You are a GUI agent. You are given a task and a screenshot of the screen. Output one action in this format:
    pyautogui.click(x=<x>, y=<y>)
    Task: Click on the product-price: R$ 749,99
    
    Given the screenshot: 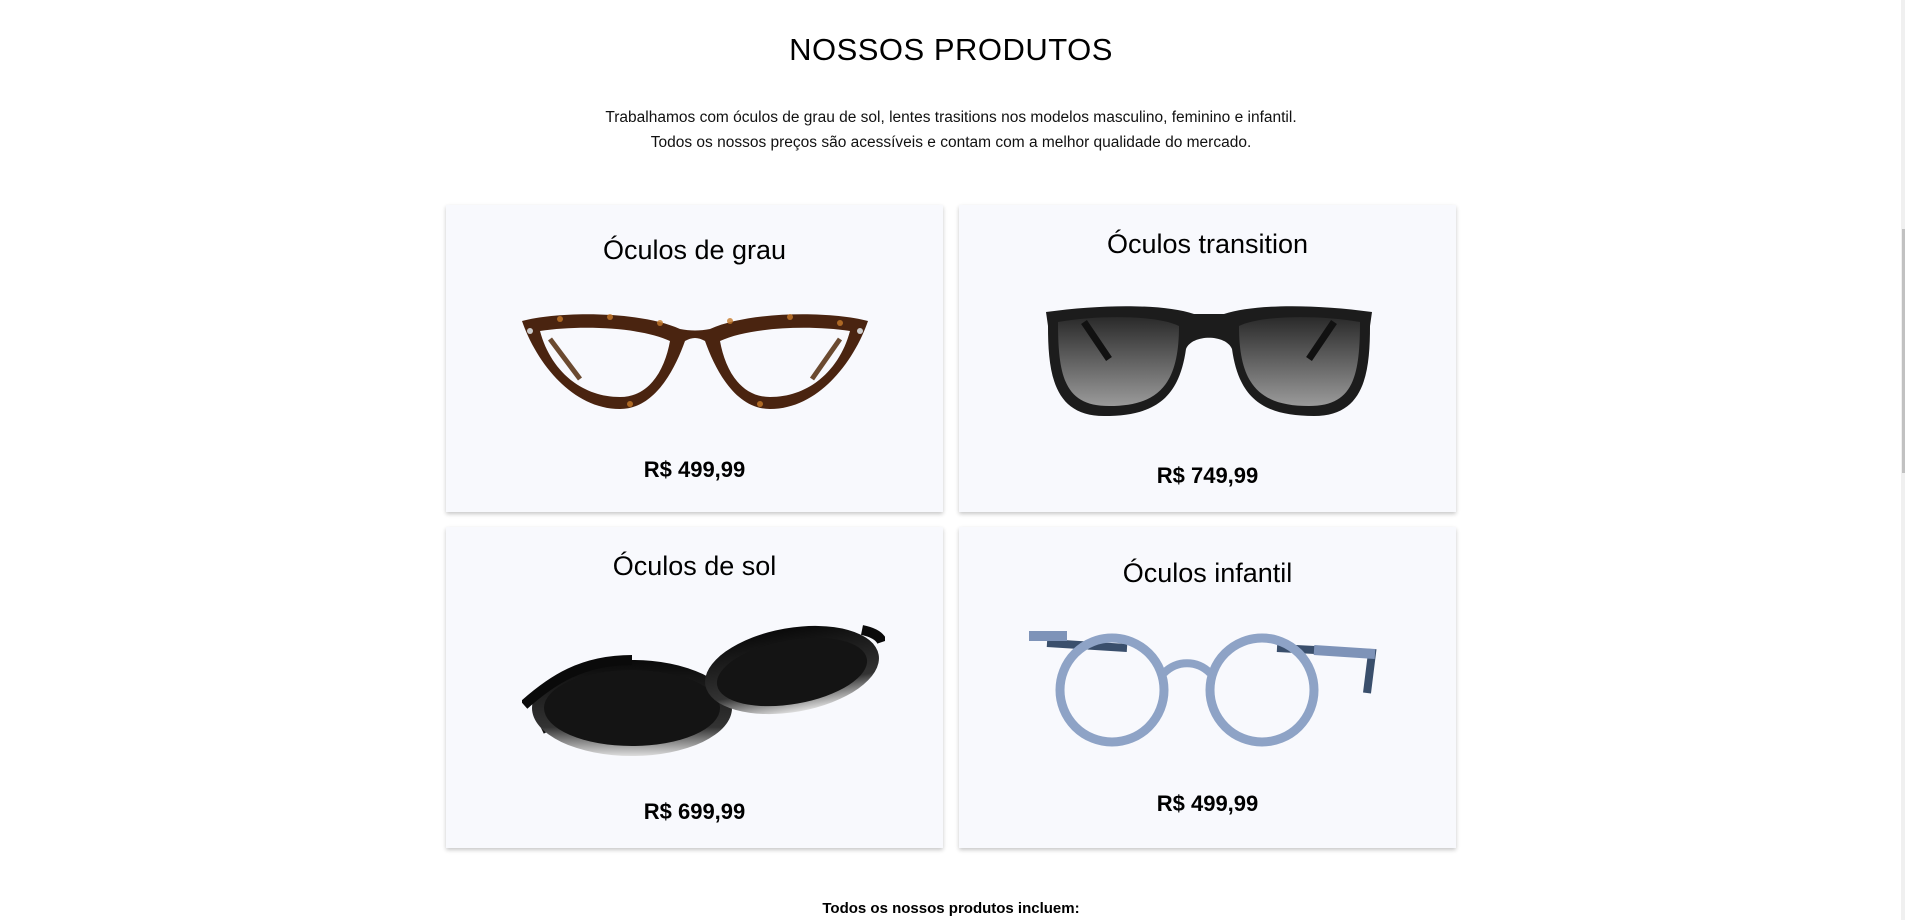 What is the action you would take?
    pyautogui.click(x=1207, y=475)
    